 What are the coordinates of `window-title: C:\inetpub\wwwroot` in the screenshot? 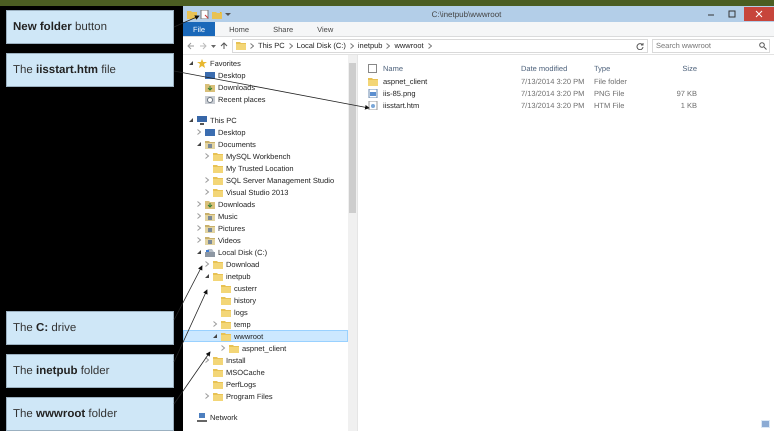 It's located at (466, 14).